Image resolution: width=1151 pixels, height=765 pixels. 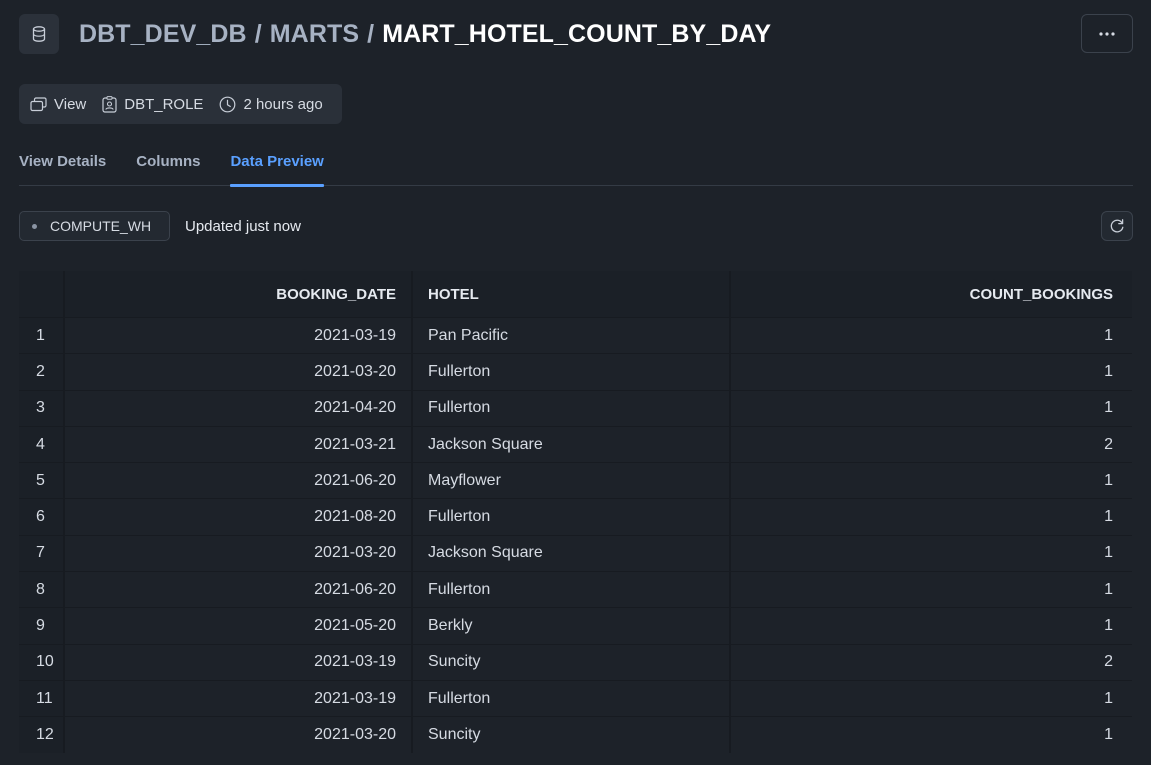 I want to click on meta-type: View, so click(x=58, y=104).